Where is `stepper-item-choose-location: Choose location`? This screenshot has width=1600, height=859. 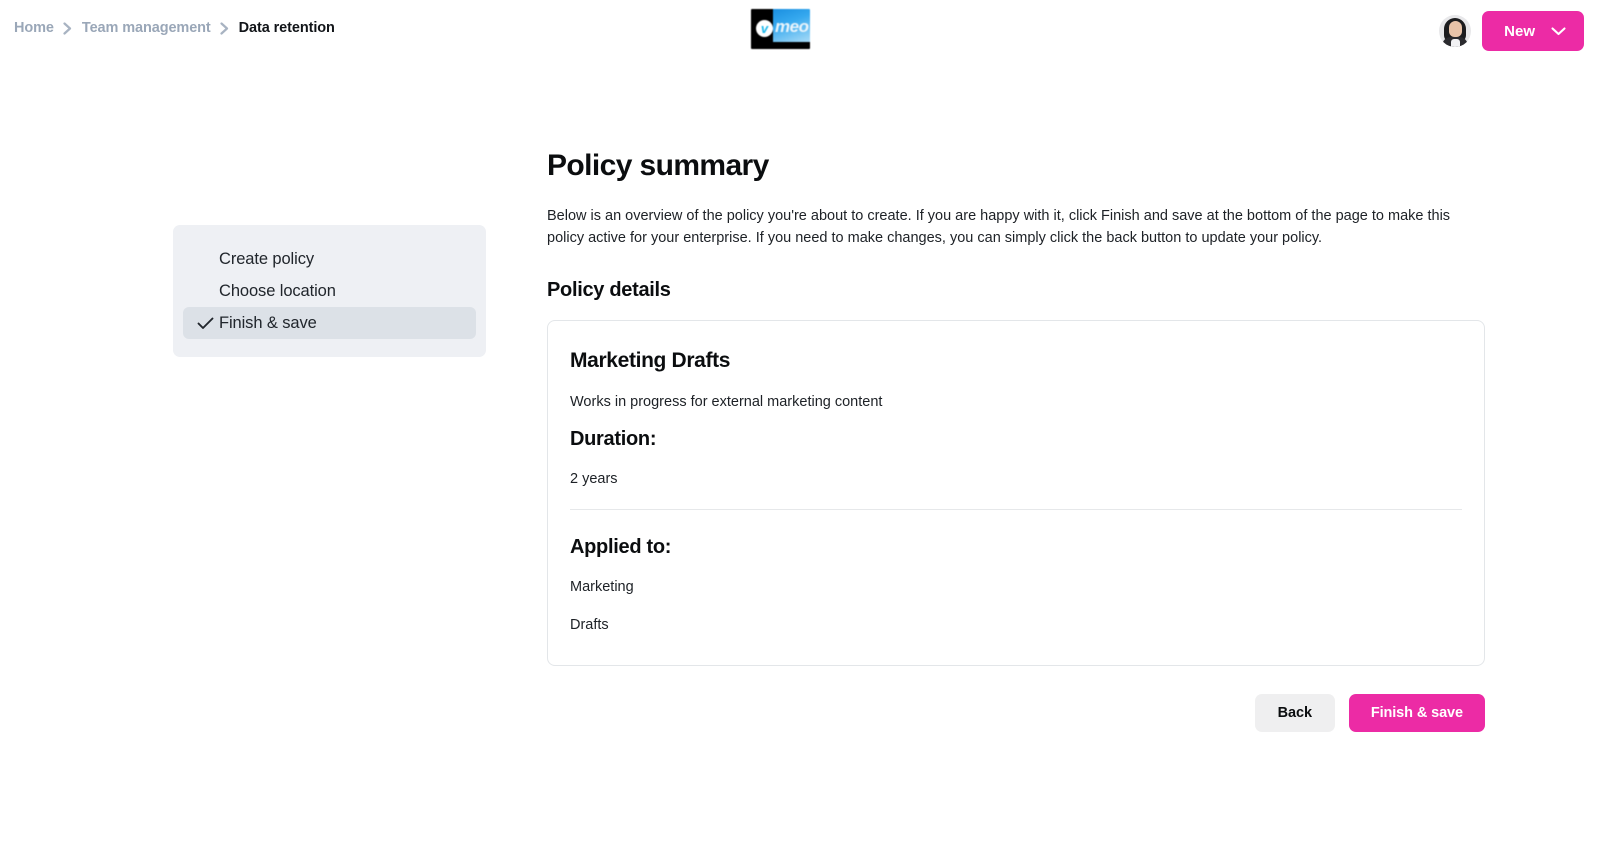 stepper-item-choose-location: Choose location is located at coordinates (329, 291).